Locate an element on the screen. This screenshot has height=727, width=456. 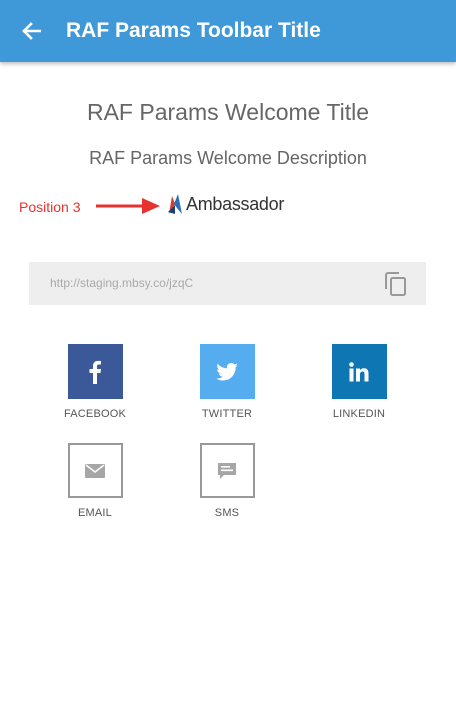
share-facebook-button: FACEBOOK is located at coordinates (95, 382).